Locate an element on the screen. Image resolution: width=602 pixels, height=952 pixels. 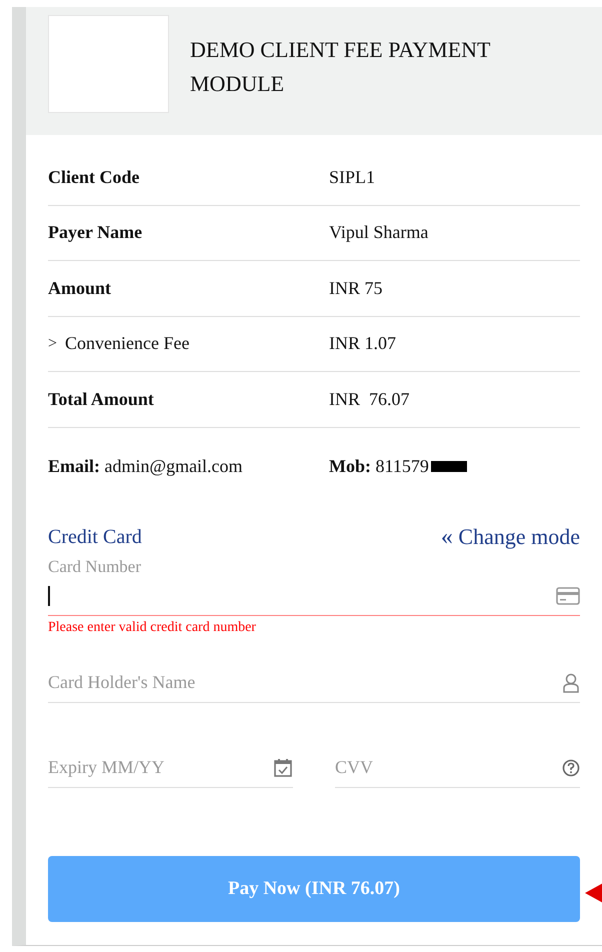
detail-label: Total Amount is located at coordinates (101, 399).